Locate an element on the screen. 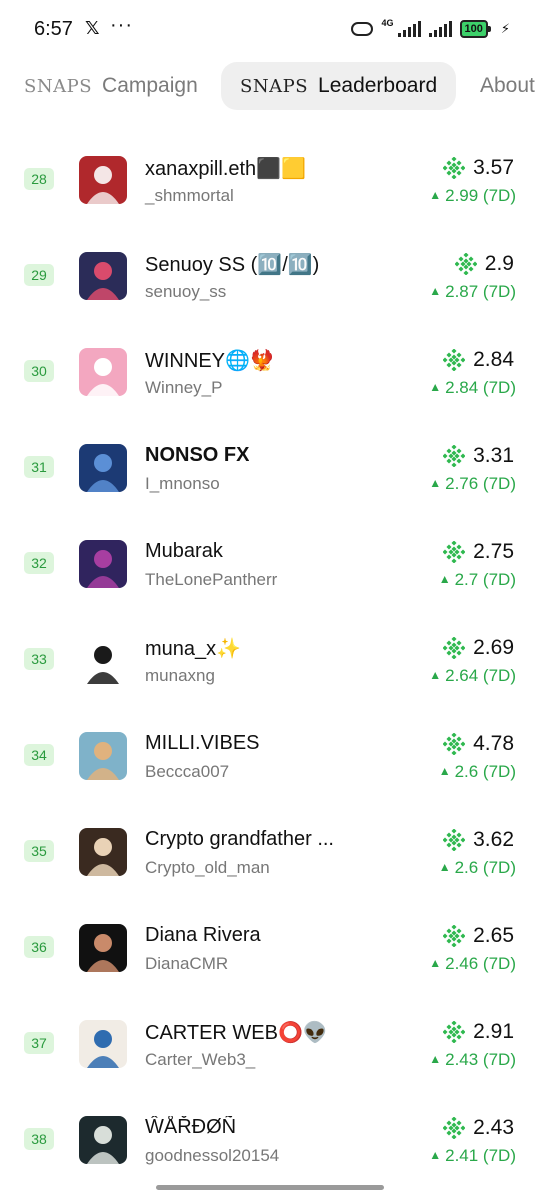  score: 3.62 is located at coordinates (478, 840).